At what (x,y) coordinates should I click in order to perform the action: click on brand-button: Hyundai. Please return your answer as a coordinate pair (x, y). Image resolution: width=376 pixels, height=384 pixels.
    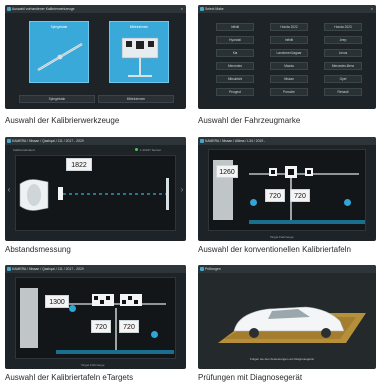
    Looking at the image, I should click on (235, 40).